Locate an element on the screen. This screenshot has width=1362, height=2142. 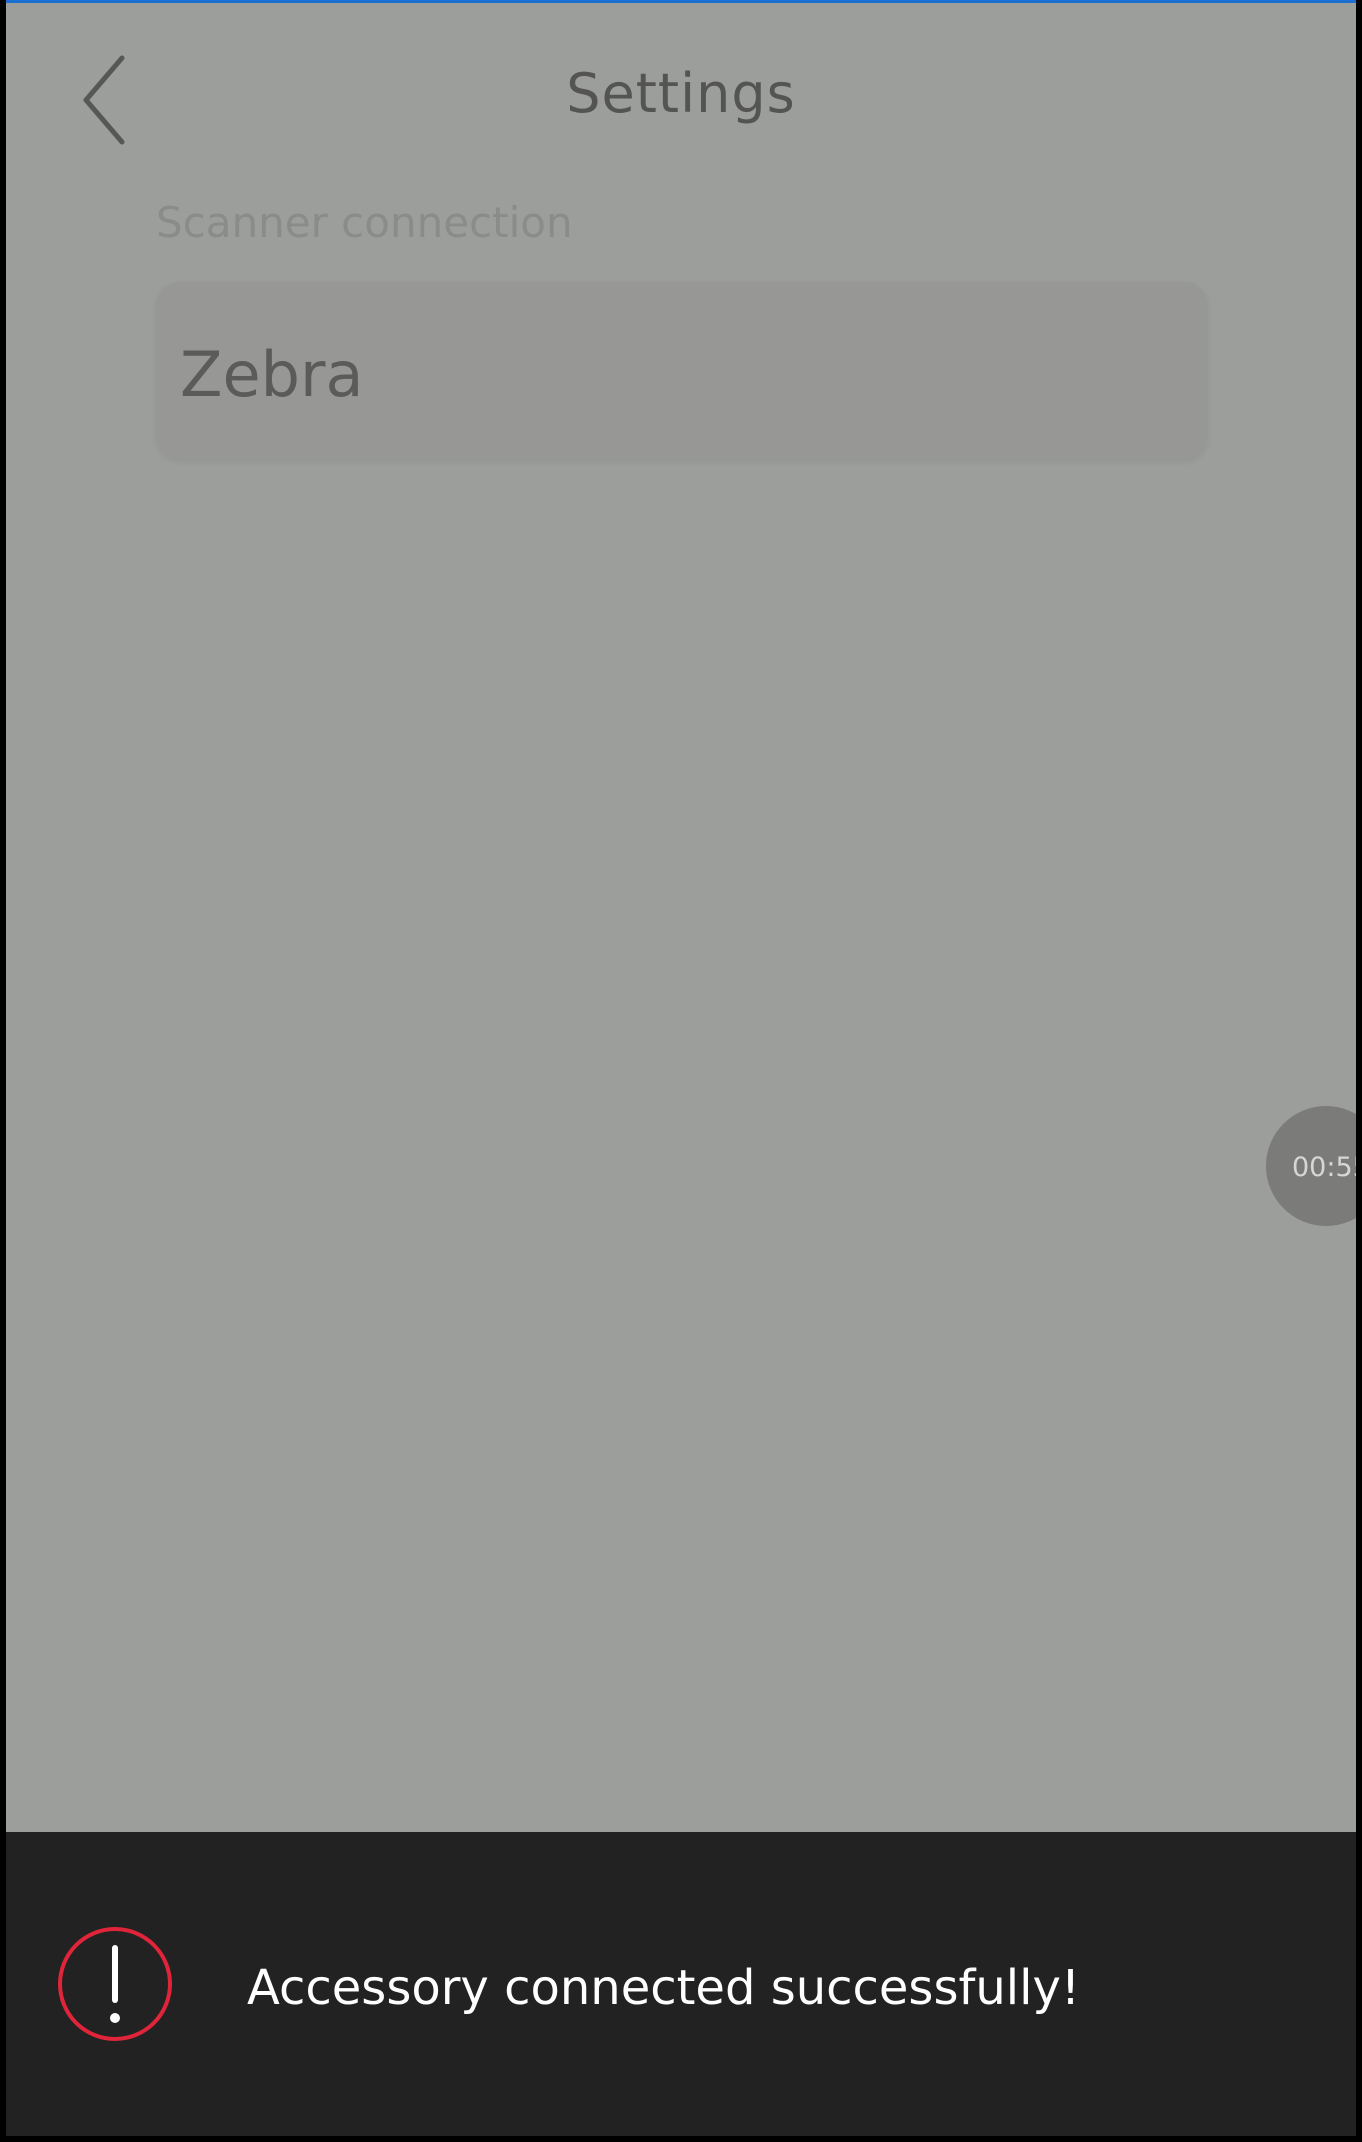
recording-timer-bubble: 00:55 is located at coordinates (1311, 1166).